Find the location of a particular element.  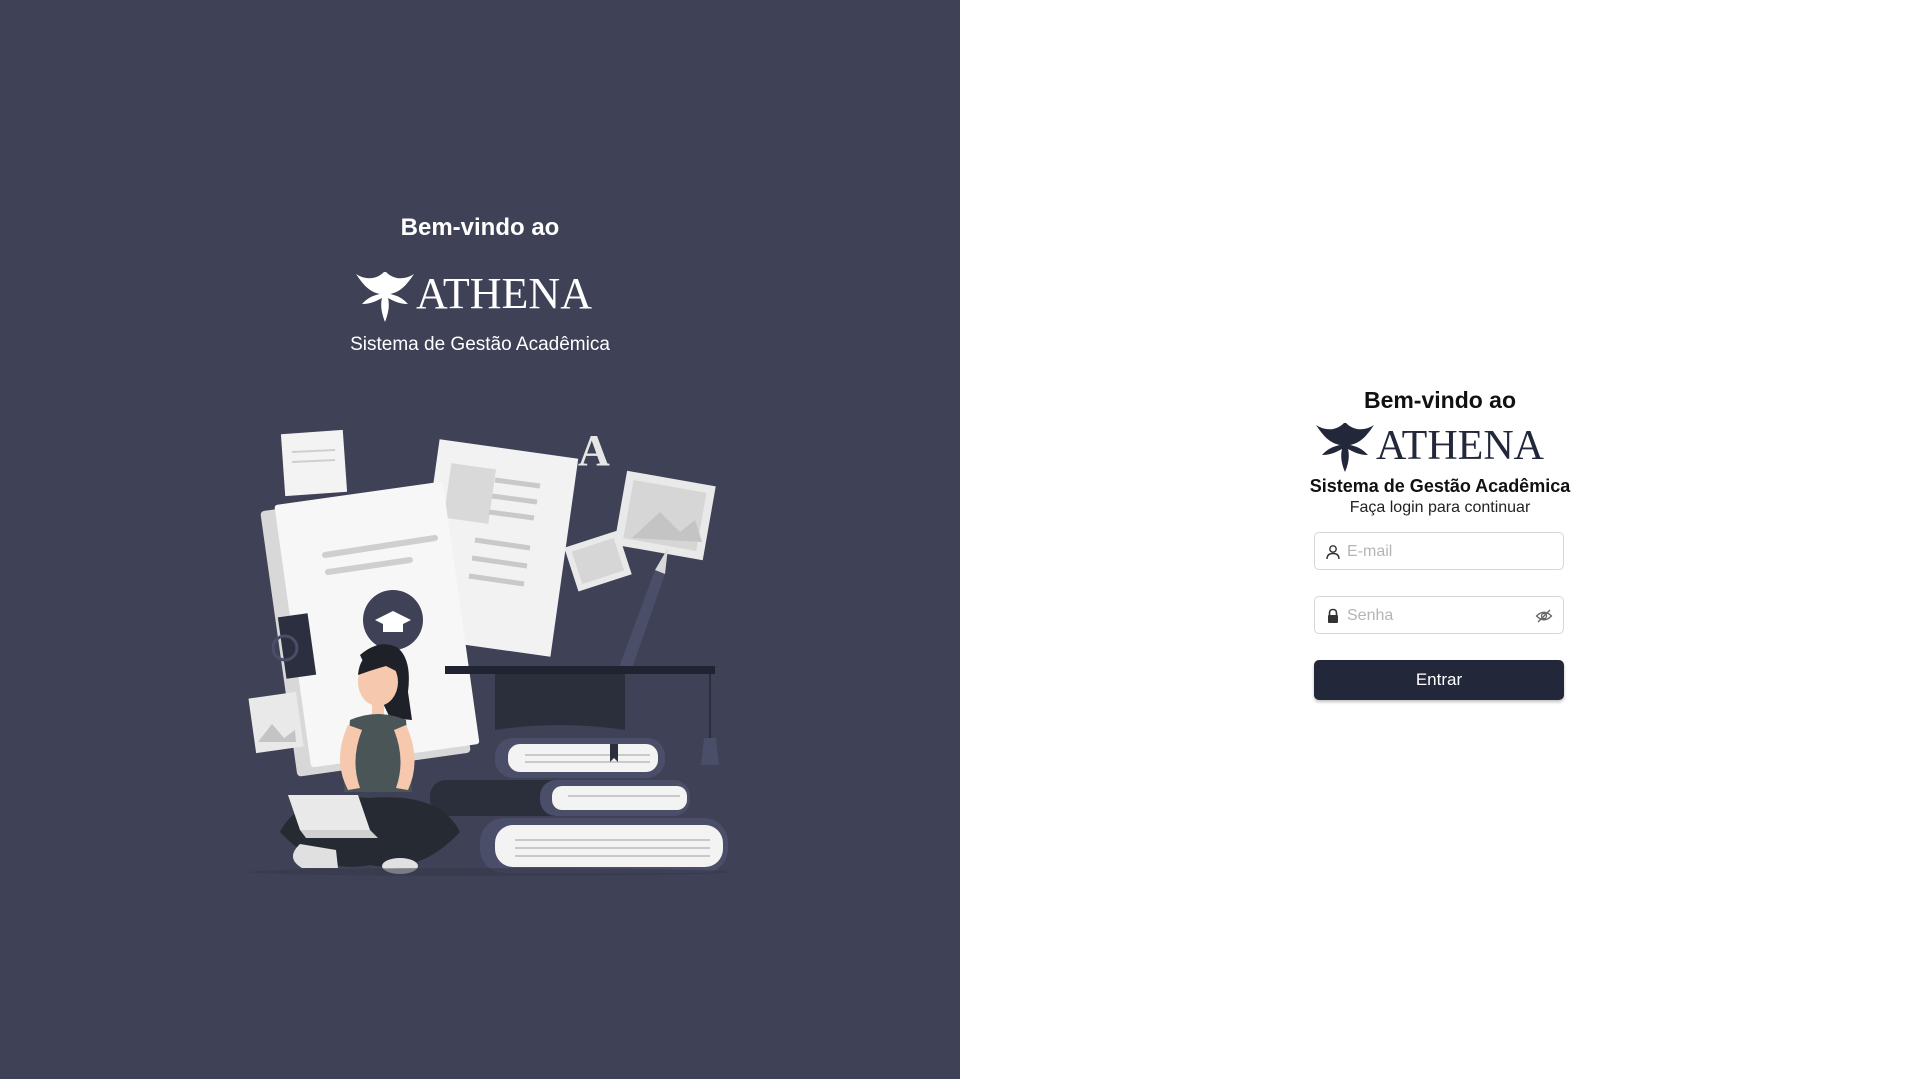

pencil is located at coordinates (641, 622).